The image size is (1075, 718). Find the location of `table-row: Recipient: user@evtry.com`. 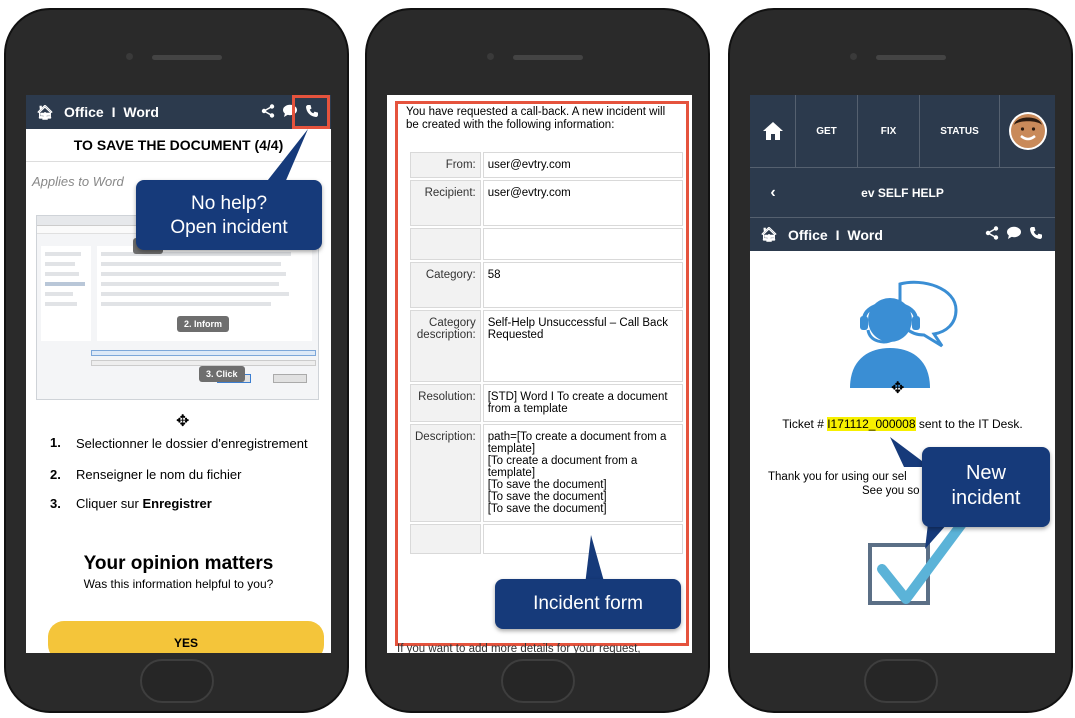

table-row: Recipient: user@evtry.com is located at coordinates (546, 203).